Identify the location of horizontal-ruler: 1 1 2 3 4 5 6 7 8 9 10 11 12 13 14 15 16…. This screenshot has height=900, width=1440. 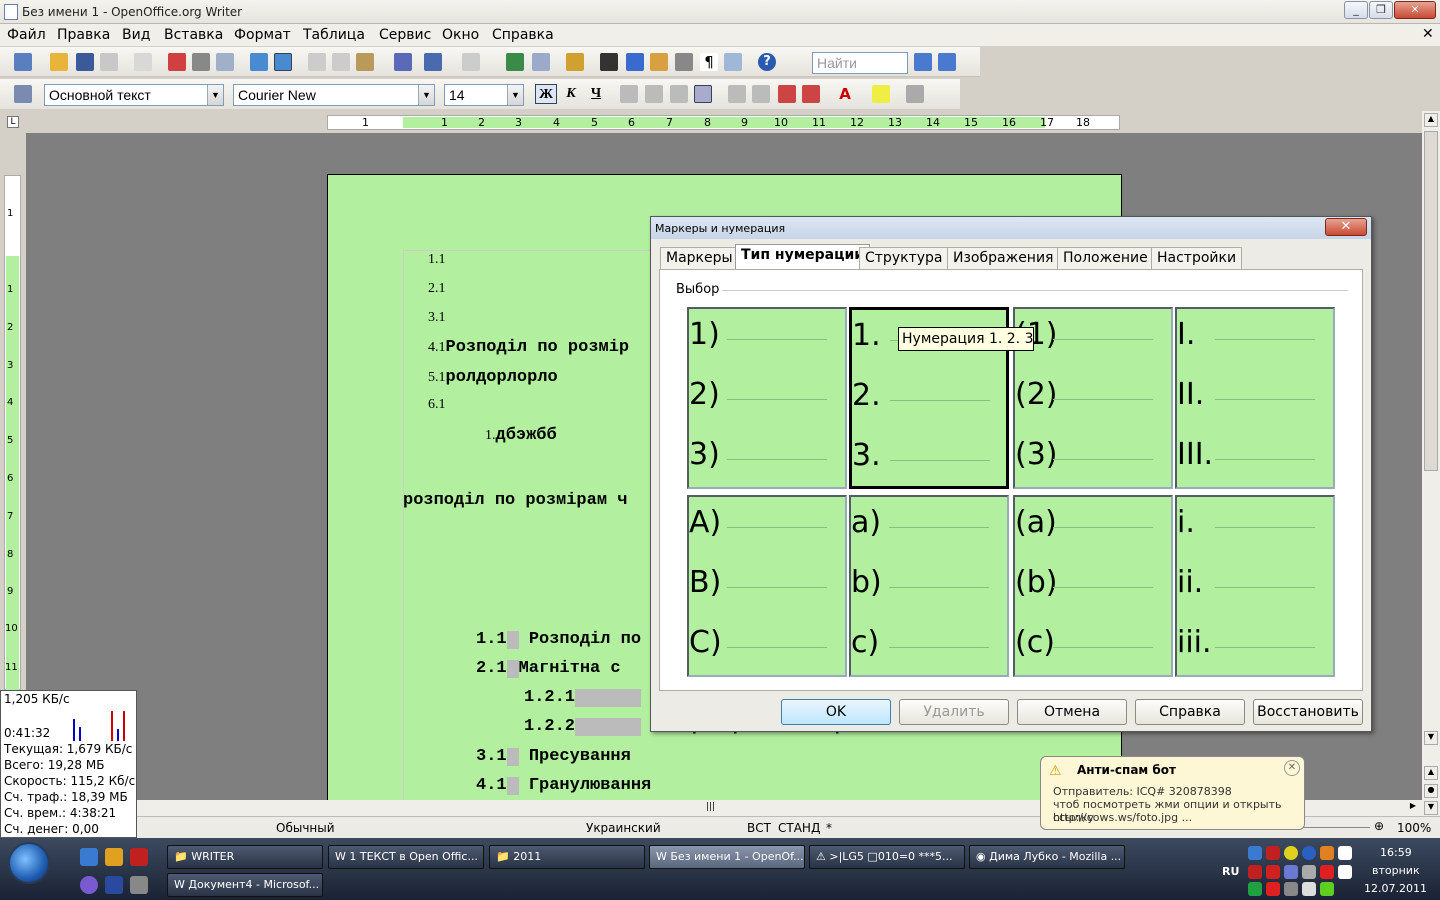
(723, 122).